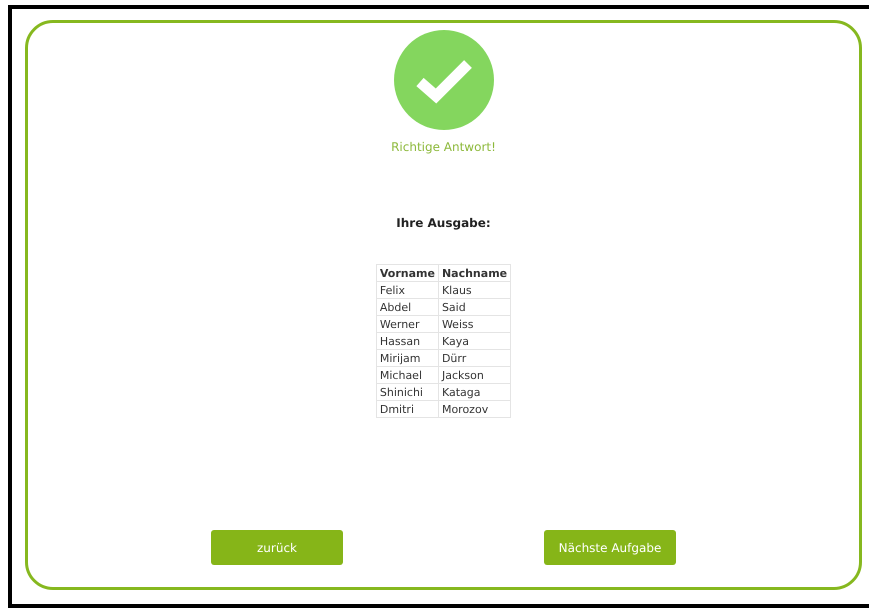 Image resolution: width=869 pixels, height=608 pixels. What do you see at coordinates (443, 223) in the screenshot?
I see `output-heading: Ihre Ausgabe:` at bounding box center [443, 223].